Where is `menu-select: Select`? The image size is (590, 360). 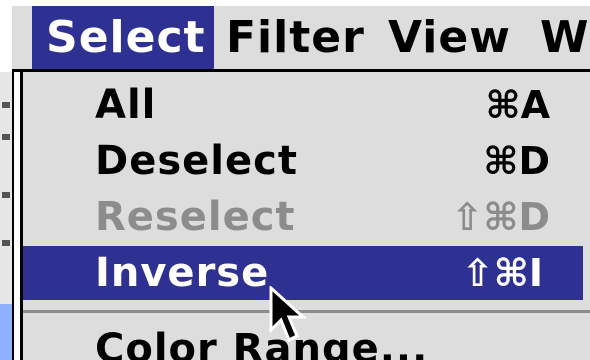 menu-select: Select is located at coordinates (123, 37).